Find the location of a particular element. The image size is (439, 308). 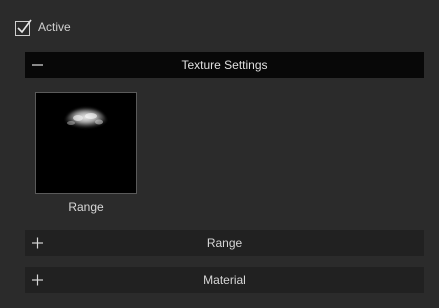

section-header-material: Material is located at coordinates (224, 280).